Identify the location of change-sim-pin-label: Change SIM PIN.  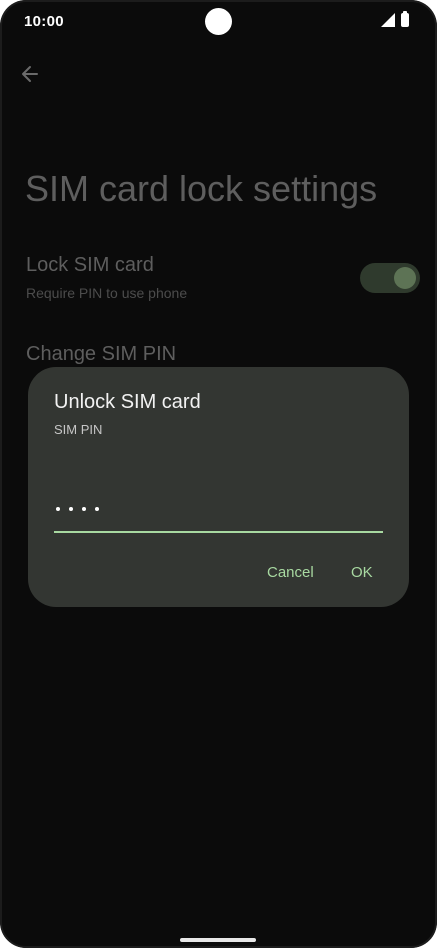
(101, 354).